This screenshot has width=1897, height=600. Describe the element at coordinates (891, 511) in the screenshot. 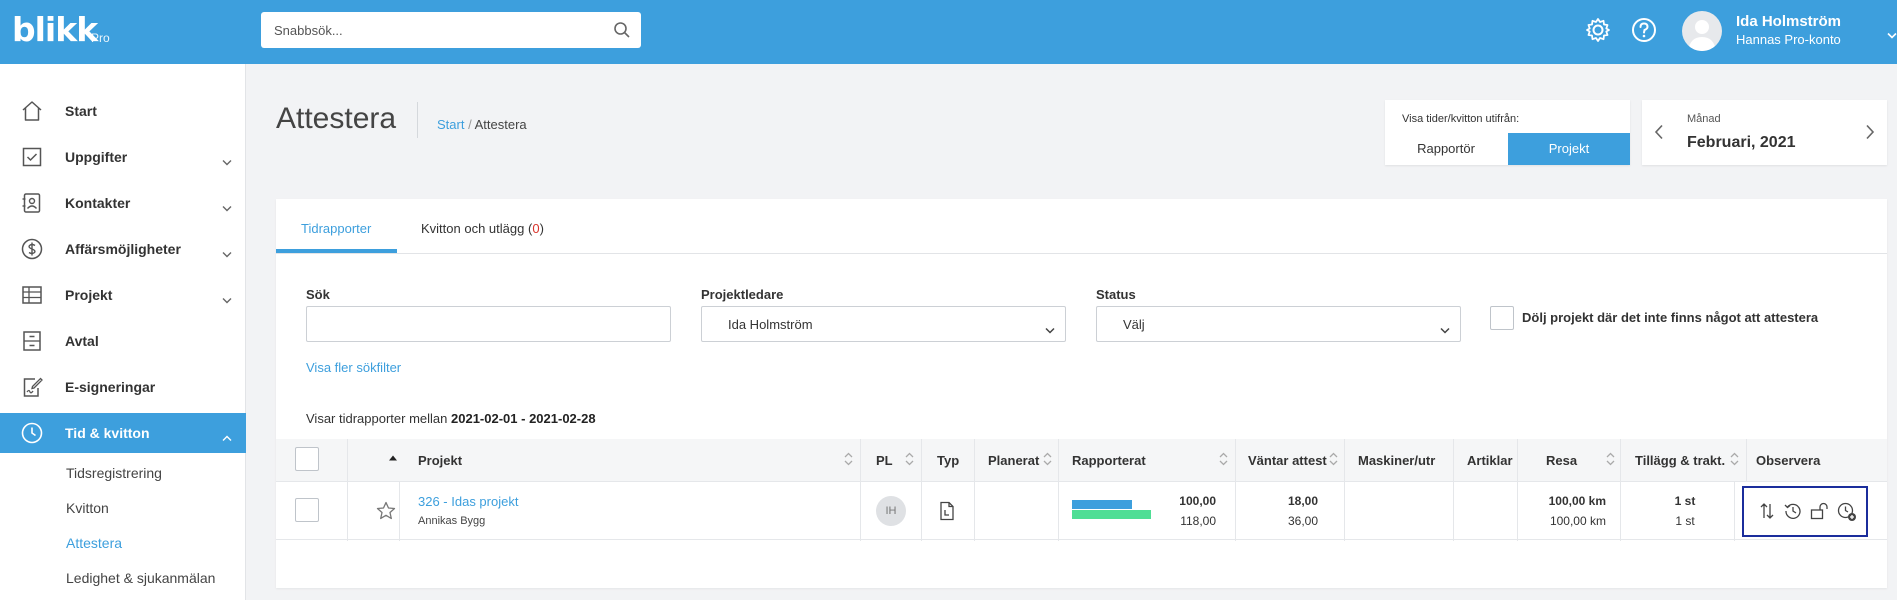

I see `project-manager-avatar: IH` at that location.